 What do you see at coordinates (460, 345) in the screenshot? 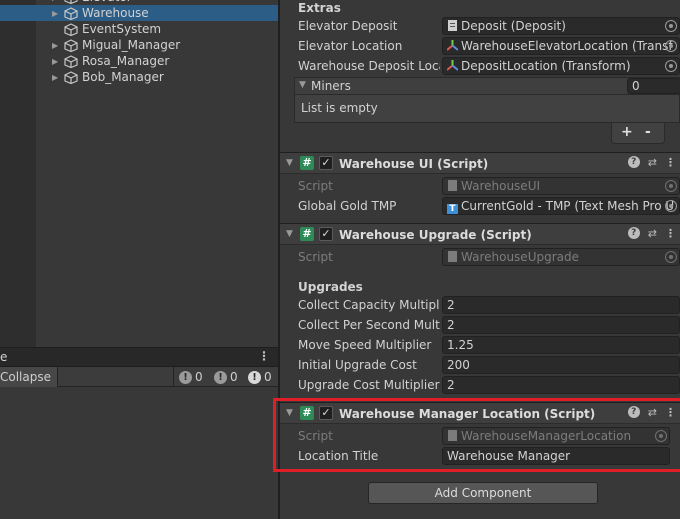
I see `upgrade-field-value: 1.25` at bounding box center [460, 345].